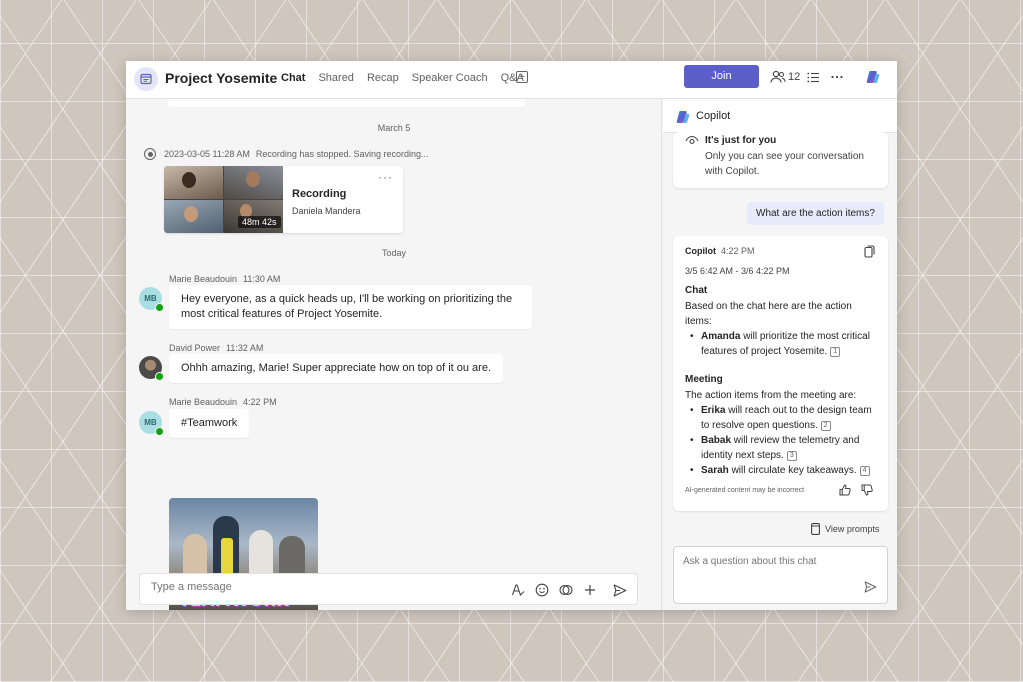  I want to click on thumbs-down-icon, so click(867, 490).